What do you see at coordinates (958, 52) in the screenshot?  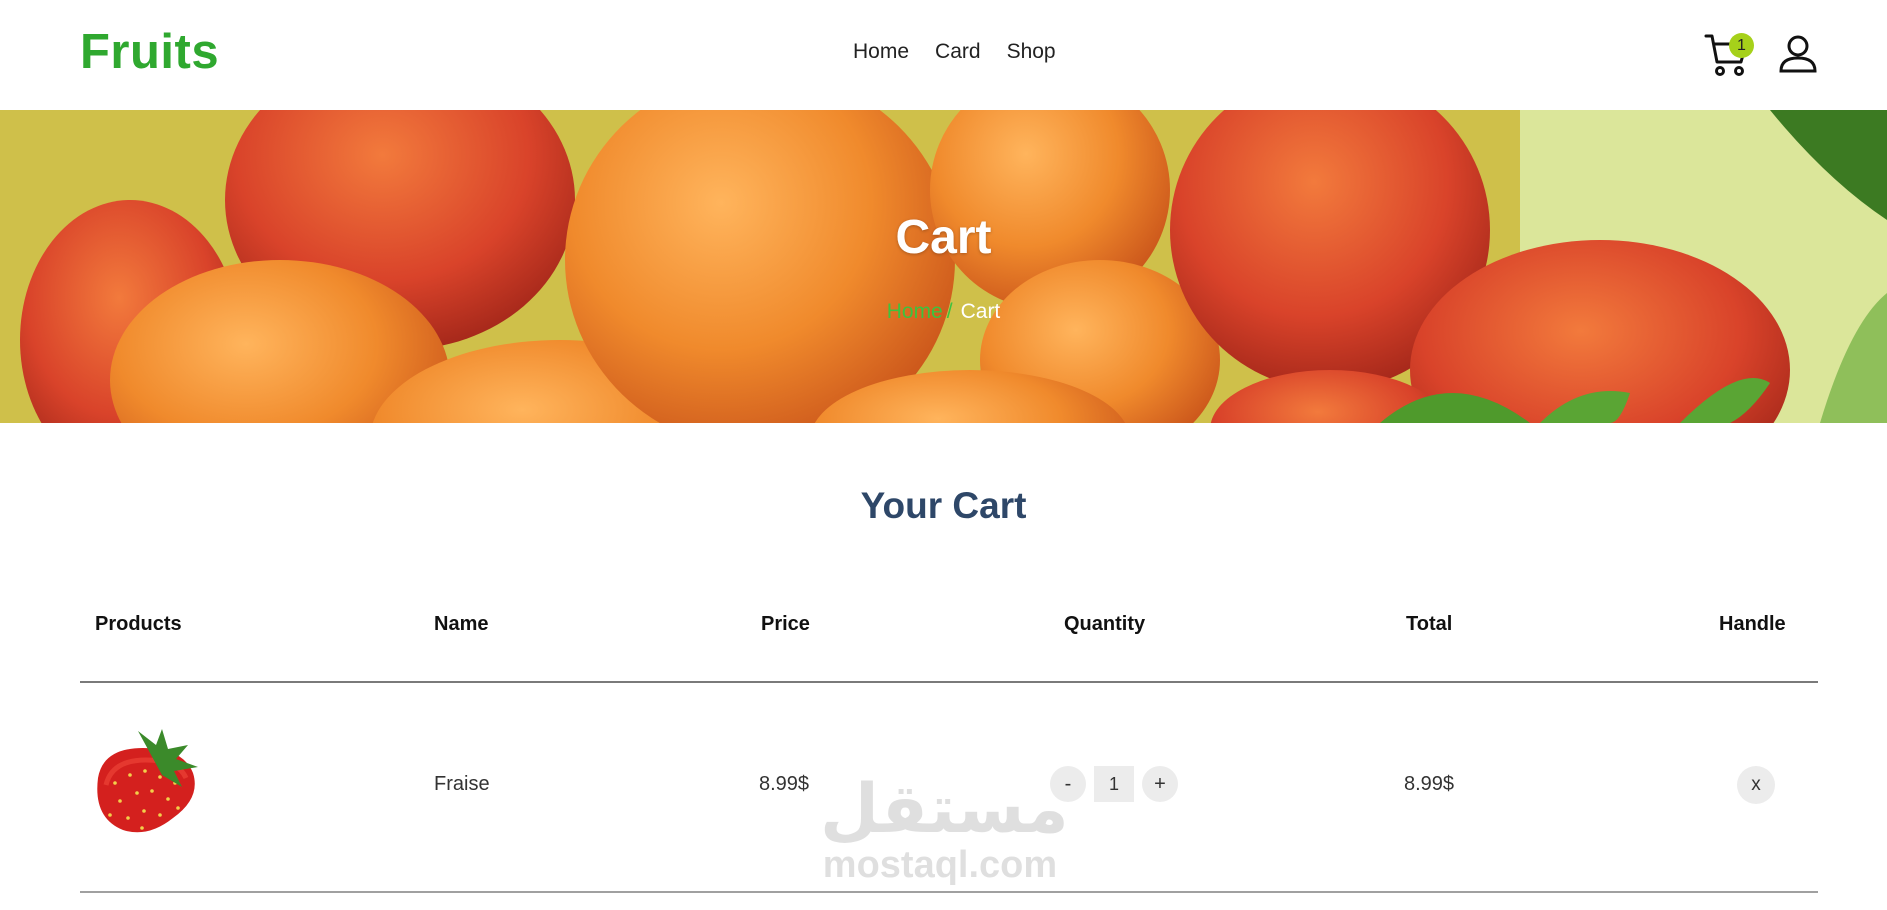 I see `nav-link-card: Card` at bounding box center [958, 52].